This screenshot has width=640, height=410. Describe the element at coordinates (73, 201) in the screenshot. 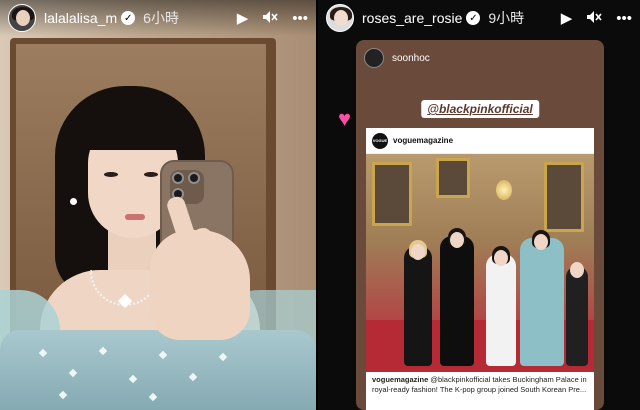

I see `photo-earring` at that location.